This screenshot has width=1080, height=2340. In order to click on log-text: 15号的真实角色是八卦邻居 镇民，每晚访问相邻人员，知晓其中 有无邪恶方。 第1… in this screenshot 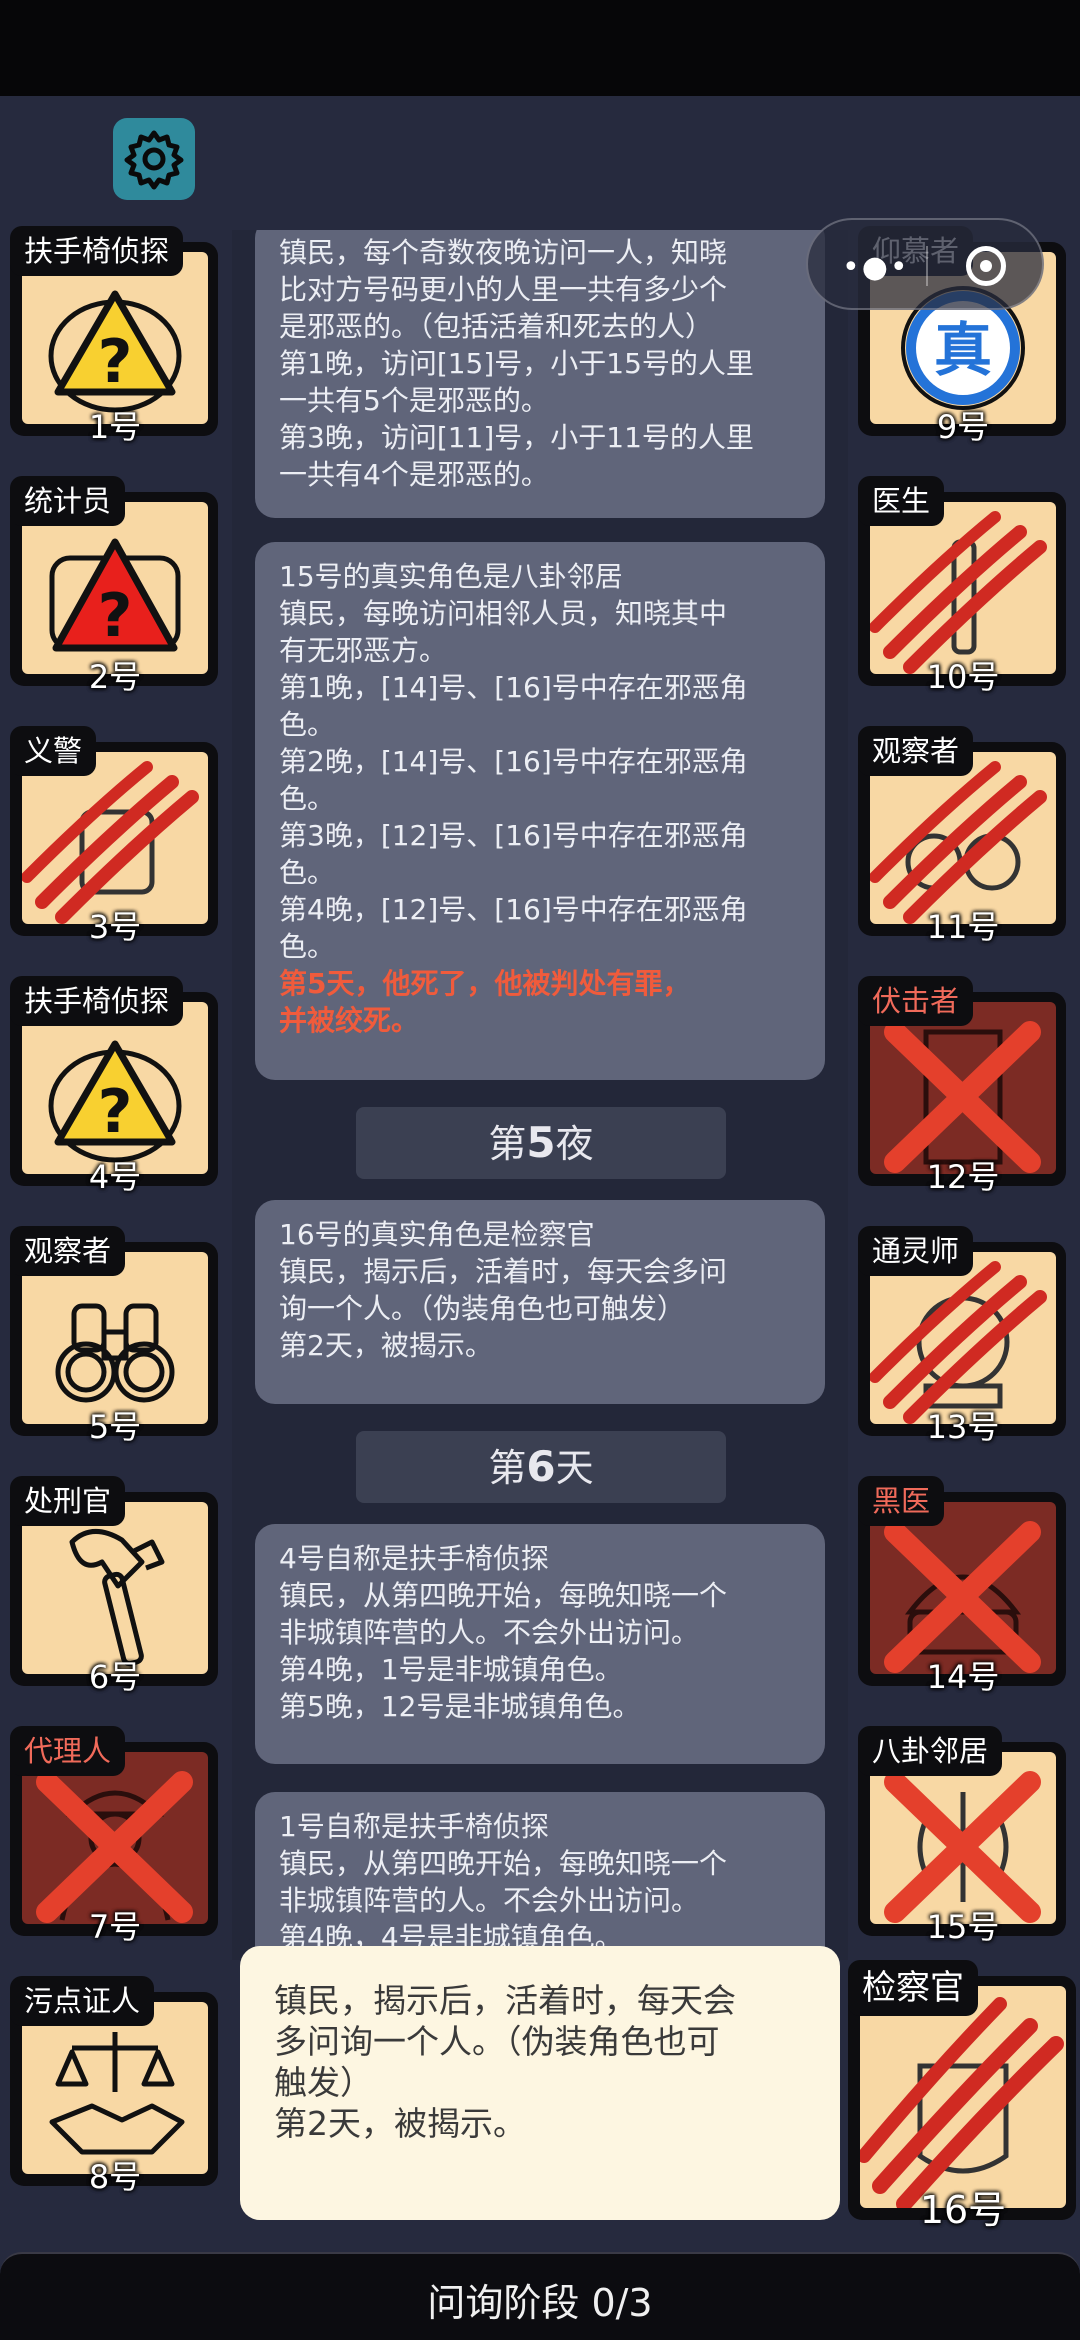, I will do `click(513, 761)`.